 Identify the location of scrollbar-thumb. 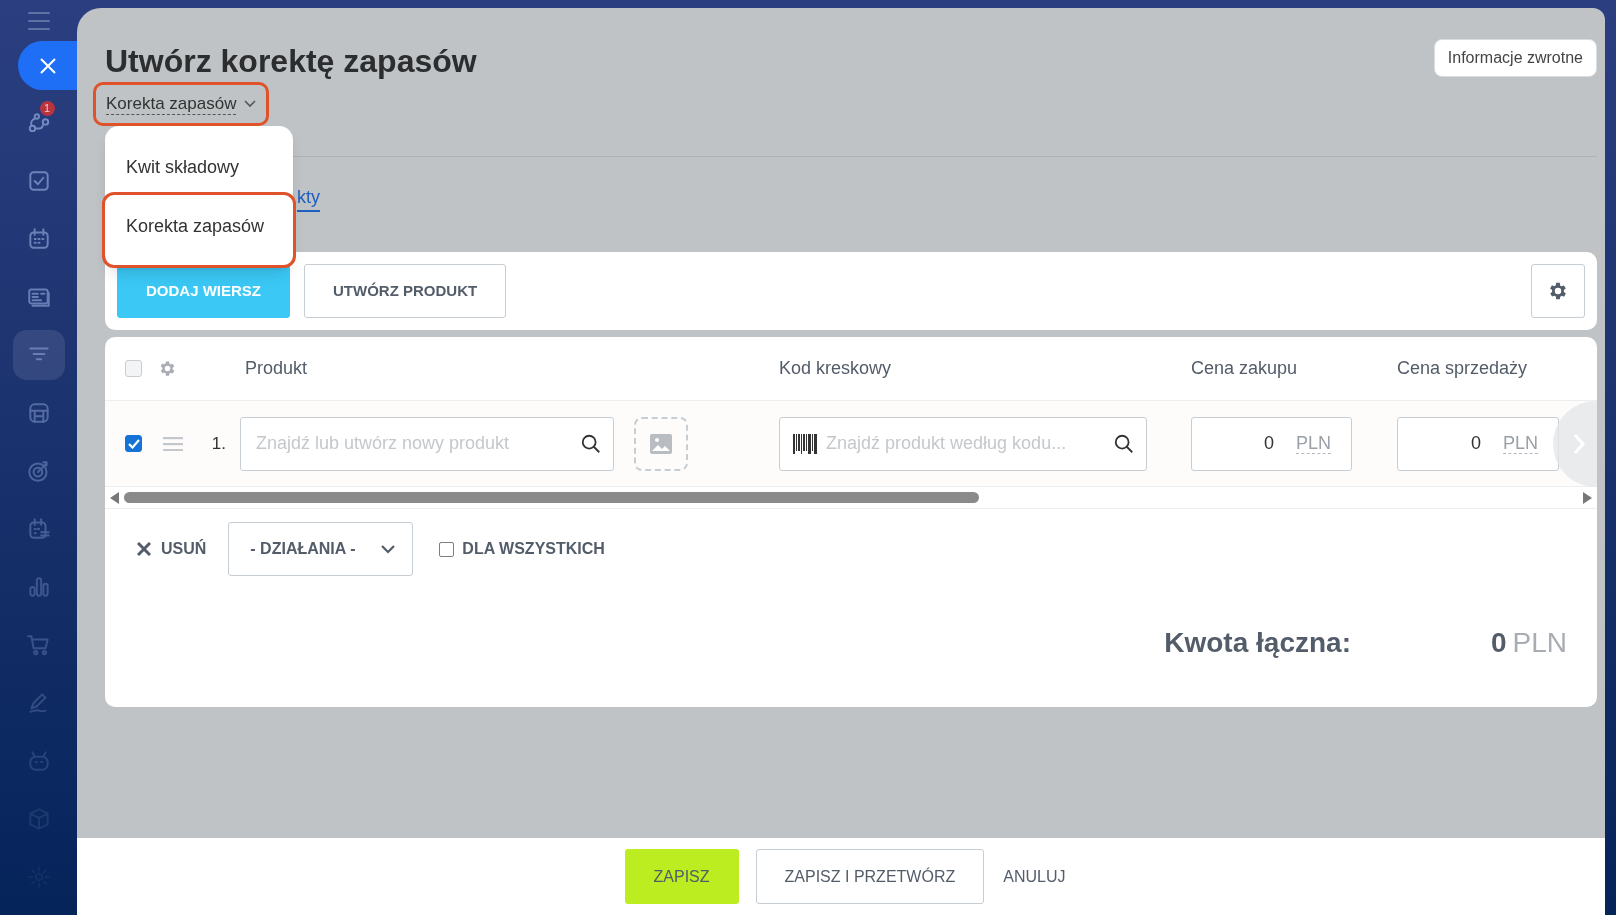
(551, 497).